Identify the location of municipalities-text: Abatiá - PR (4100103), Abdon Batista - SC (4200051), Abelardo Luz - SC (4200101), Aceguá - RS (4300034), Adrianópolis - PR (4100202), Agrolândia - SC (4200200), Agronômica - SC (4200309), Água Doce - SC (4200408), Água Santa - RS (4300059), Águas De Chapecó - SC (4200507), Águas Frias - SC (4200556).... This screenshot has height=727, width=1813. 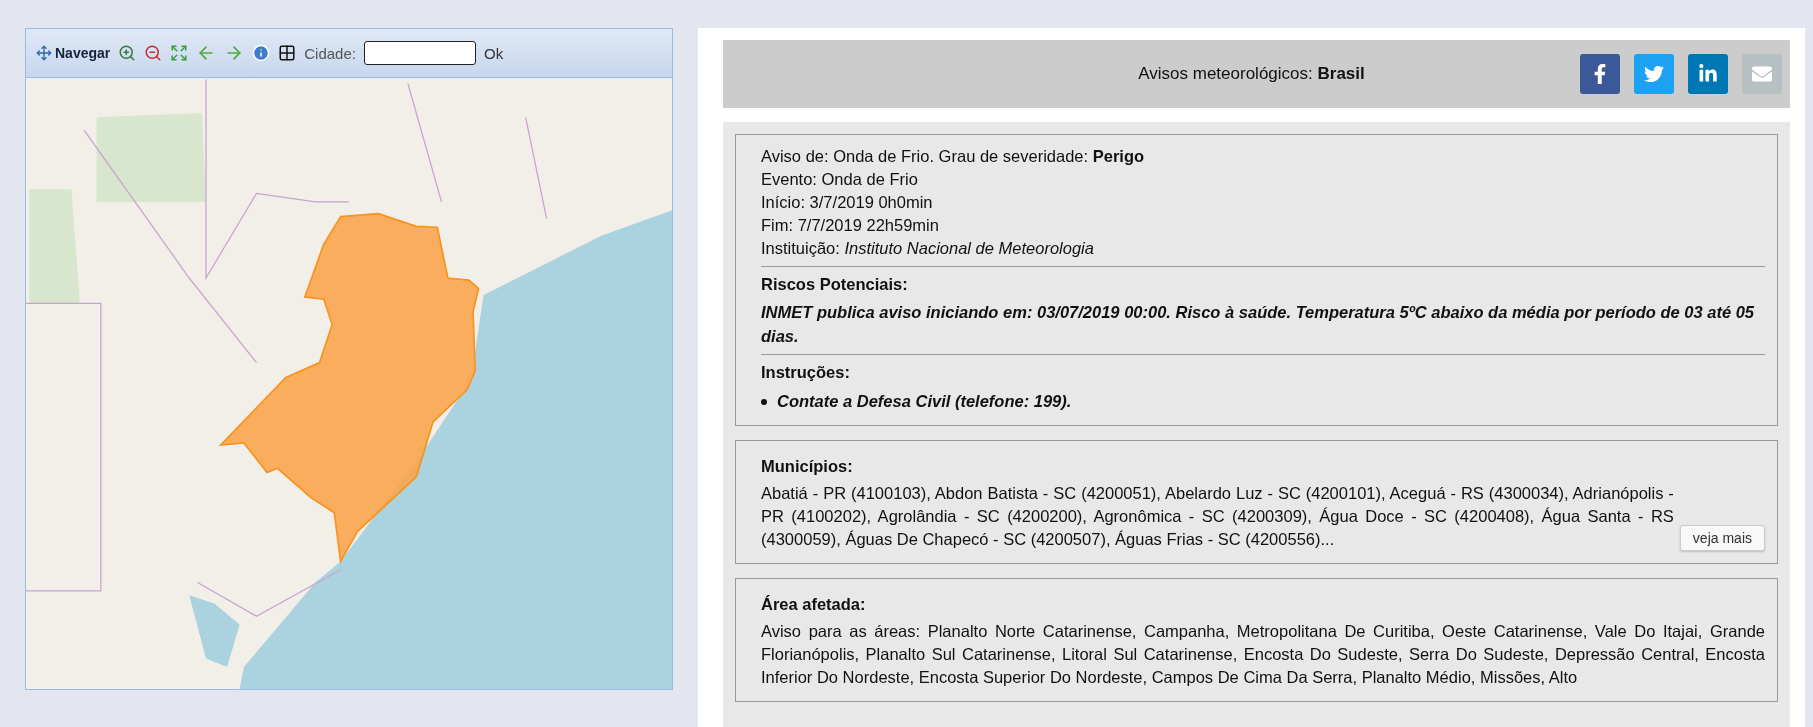
(1217, 516).